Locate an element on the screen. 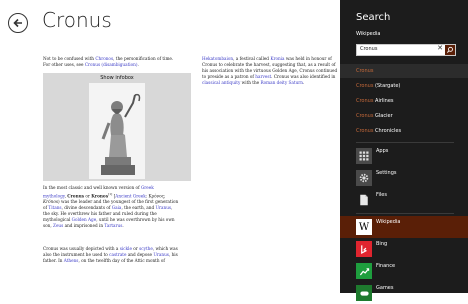 Image resolution: width=468 pixels, height=304 pixels. app-games: Games is located at coordinates (404, 293).